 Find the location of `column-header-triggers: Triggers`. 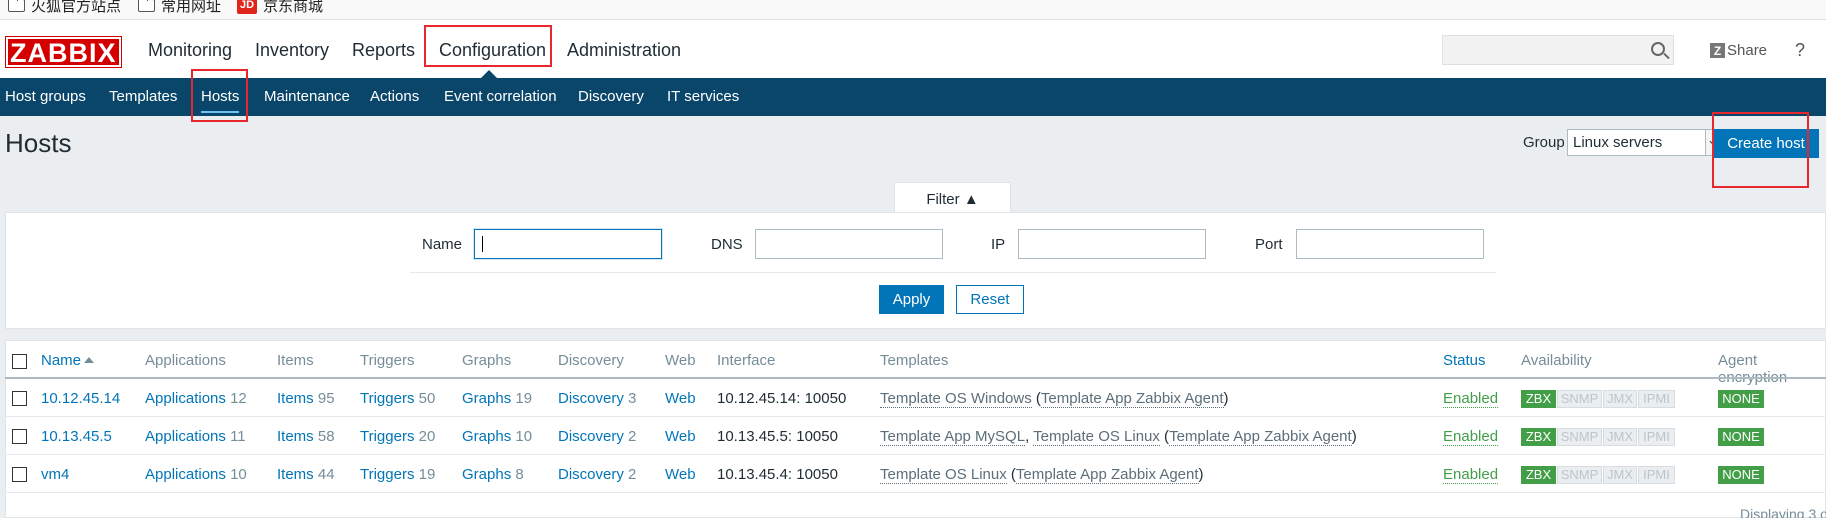

column-header-triggers: Triggers is located at coordinates (387, 360).